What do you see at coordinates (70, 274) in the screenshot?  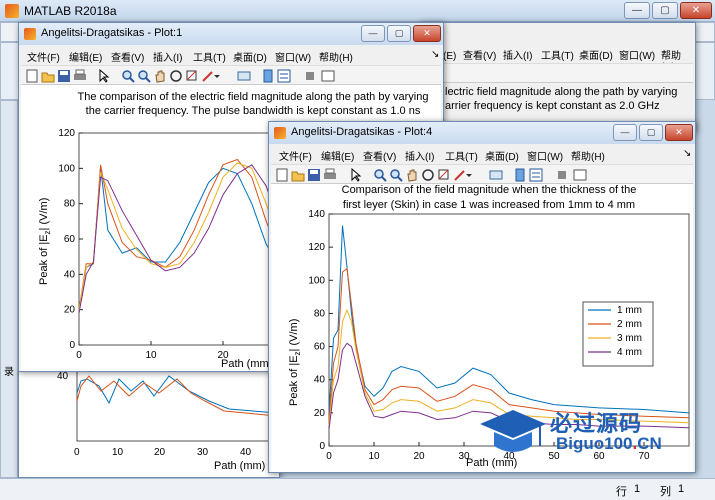 I see `fig1-ytick-label: 40` at bounding box center [70, 274].